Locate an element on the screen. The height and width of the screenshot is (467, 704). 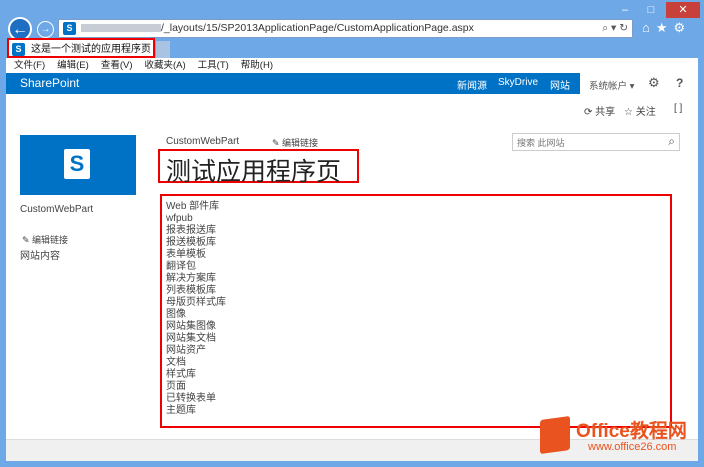
library-link: 母版页样式库 is located at coordinates (196, 303).